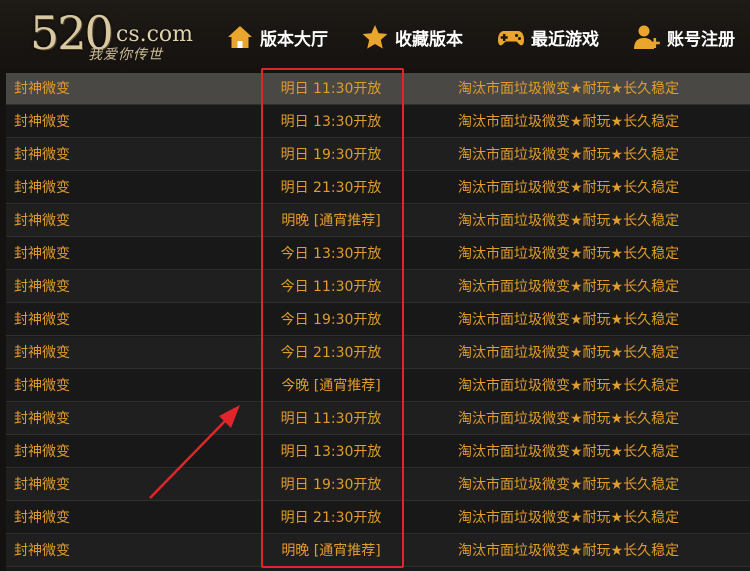 The image size is (750, 571). I want to click on logo-domain: cs.com, so click(155, 34).